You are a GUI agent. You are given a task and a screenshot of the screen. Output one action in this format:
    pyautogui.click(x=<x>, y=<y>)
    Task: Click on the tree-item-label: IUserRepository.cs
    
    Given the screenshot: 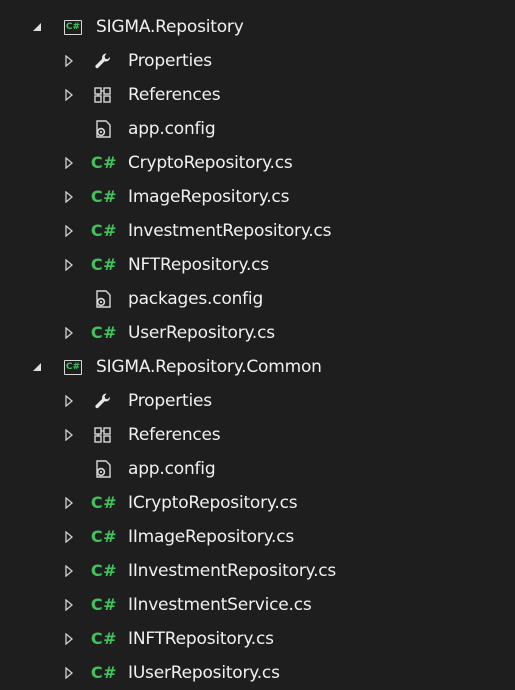 What is the action you would take?
    pyautogui.click(x=204, y=673)
    